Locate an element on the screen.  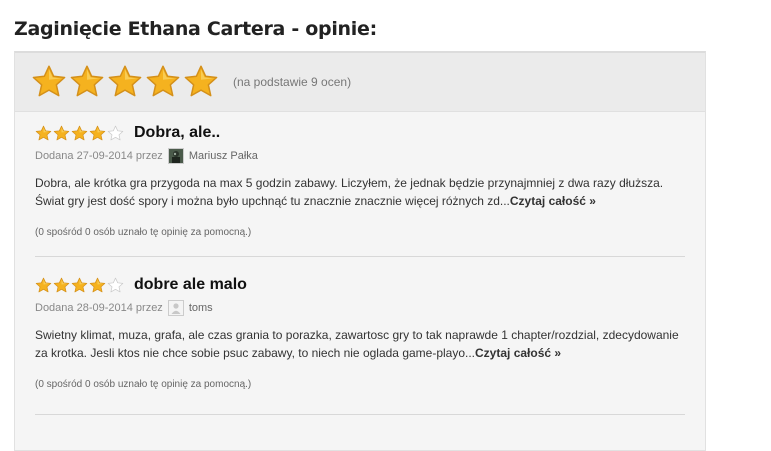
review-date: Dodana 28-09-2014 przez is located at coordinates (99, 308).